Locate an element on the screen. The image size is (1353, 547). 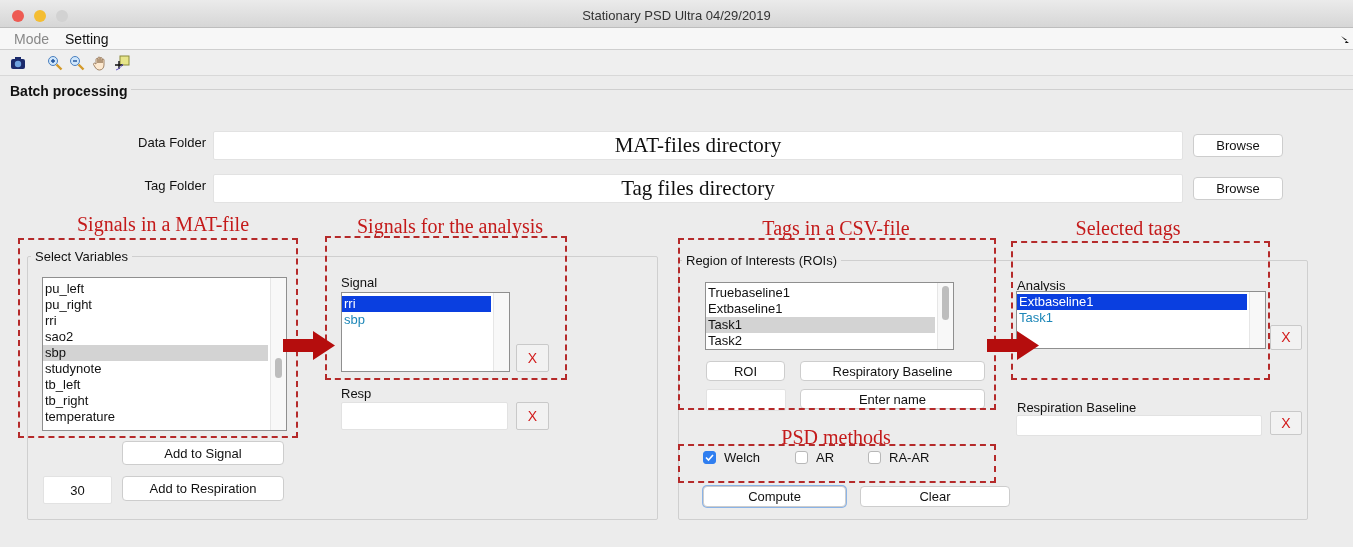
add-to-respiration-button: Add to Respiration is located at coordinates (203, 488).